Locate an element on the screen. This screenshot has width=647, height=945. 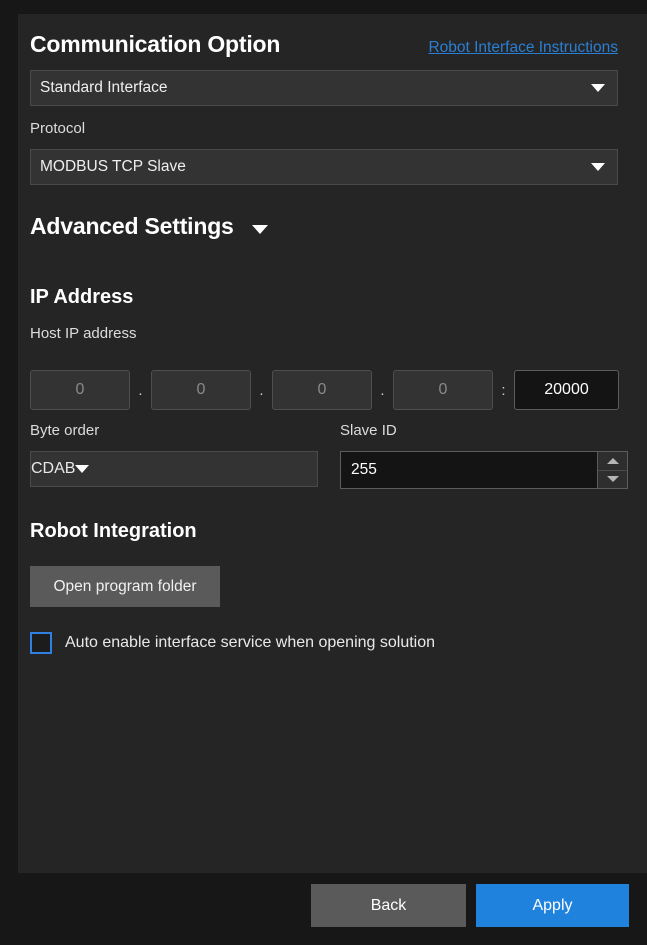
slave-id-stepper: 255 is located at coordinates (484, 470).